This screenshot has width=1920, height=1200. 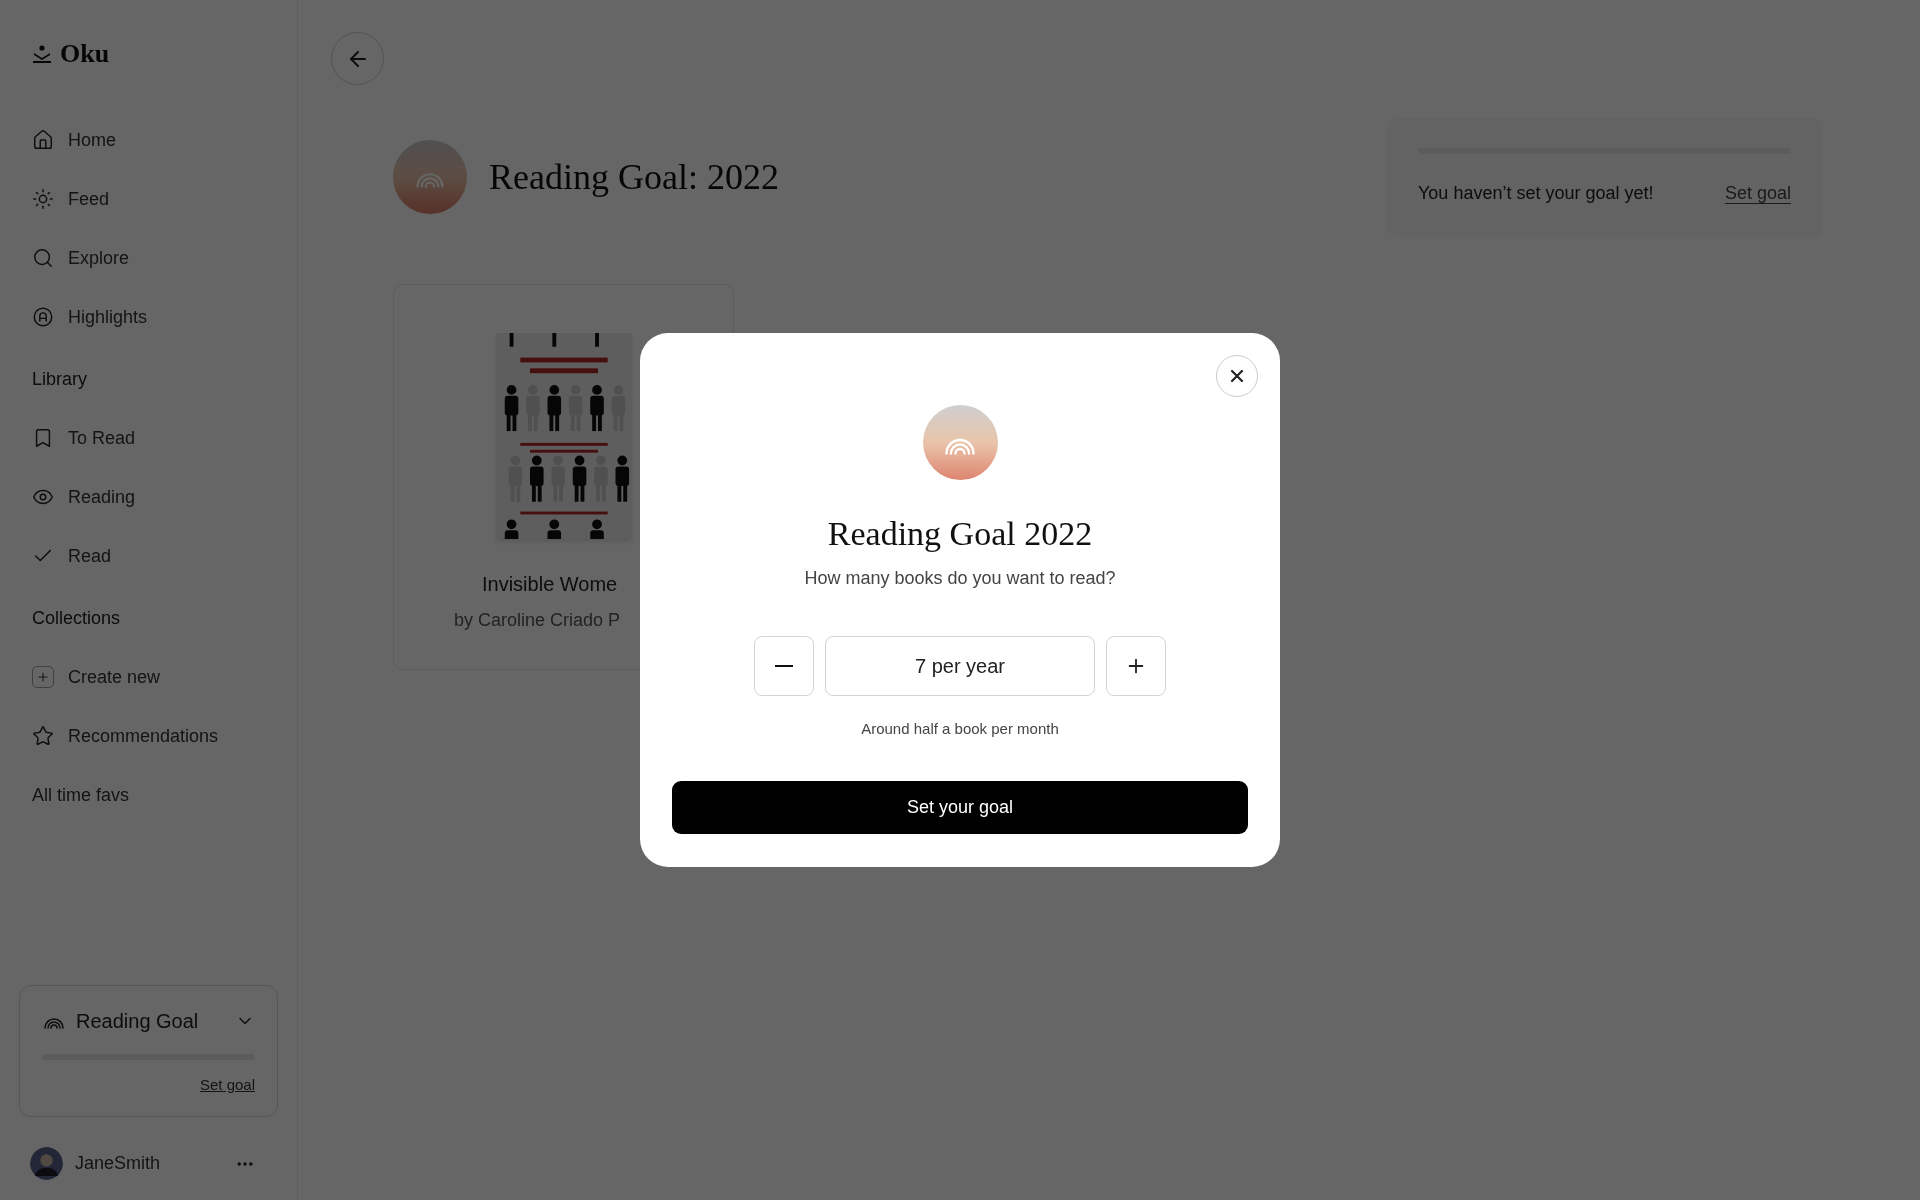 I want to click on search-icon, so click(x=43, y=258).